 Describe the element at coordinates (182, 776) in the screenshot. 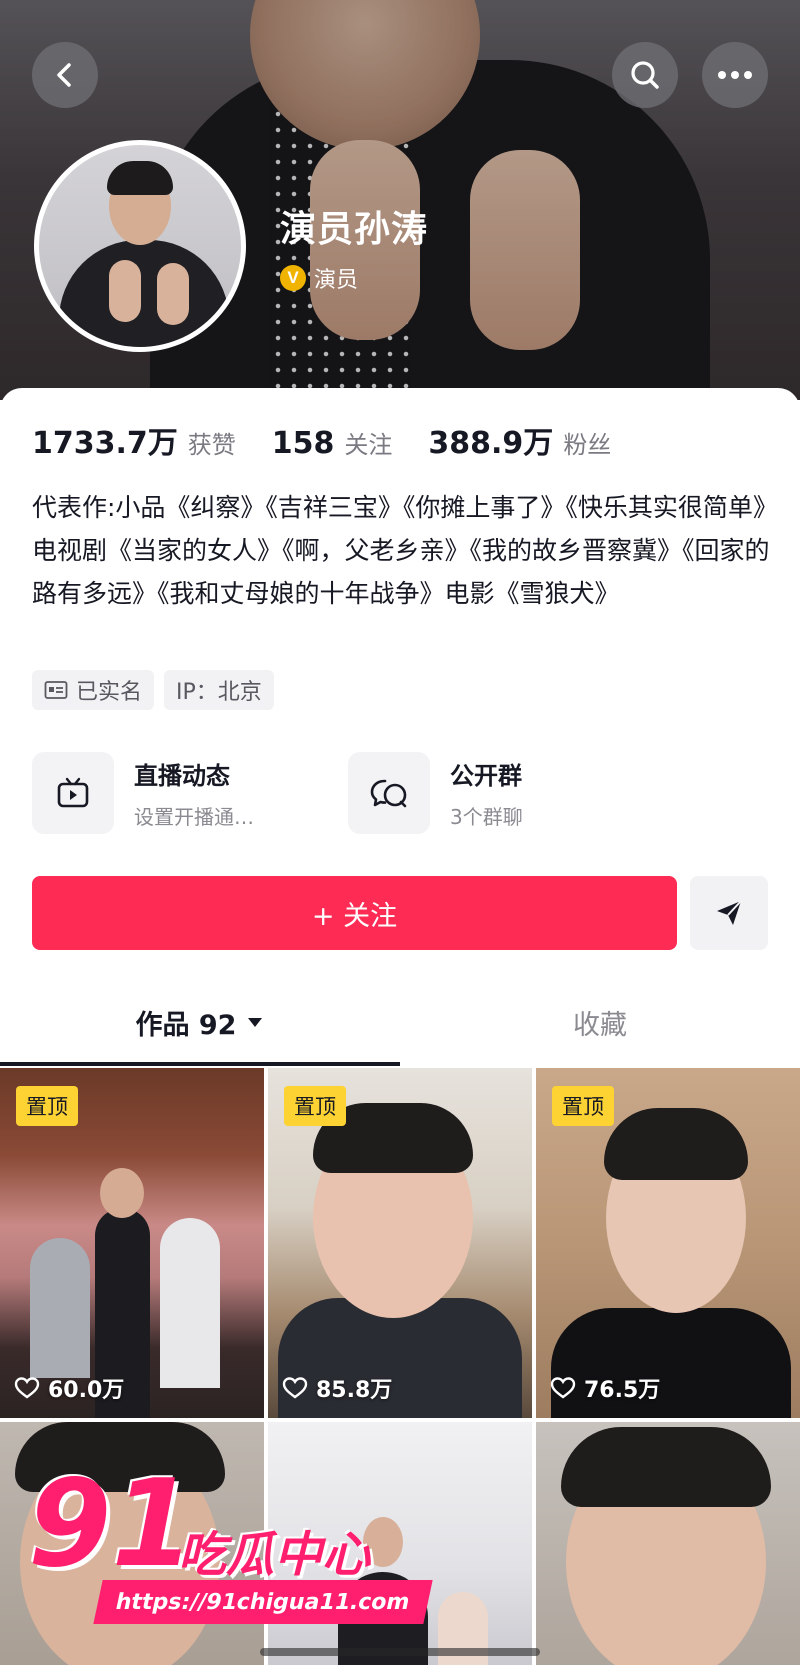

I see `live-updates-title: 直播动态` at that location.